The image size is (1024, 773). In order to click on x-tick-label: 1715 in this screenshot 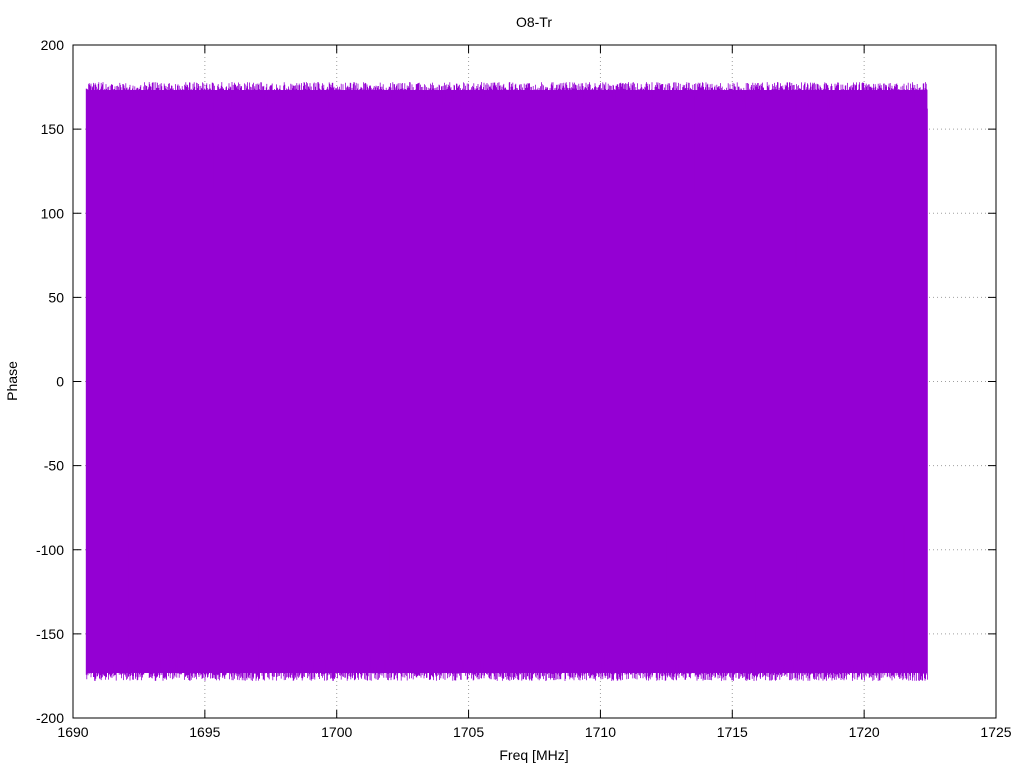, I will do `click(732, 732)`.